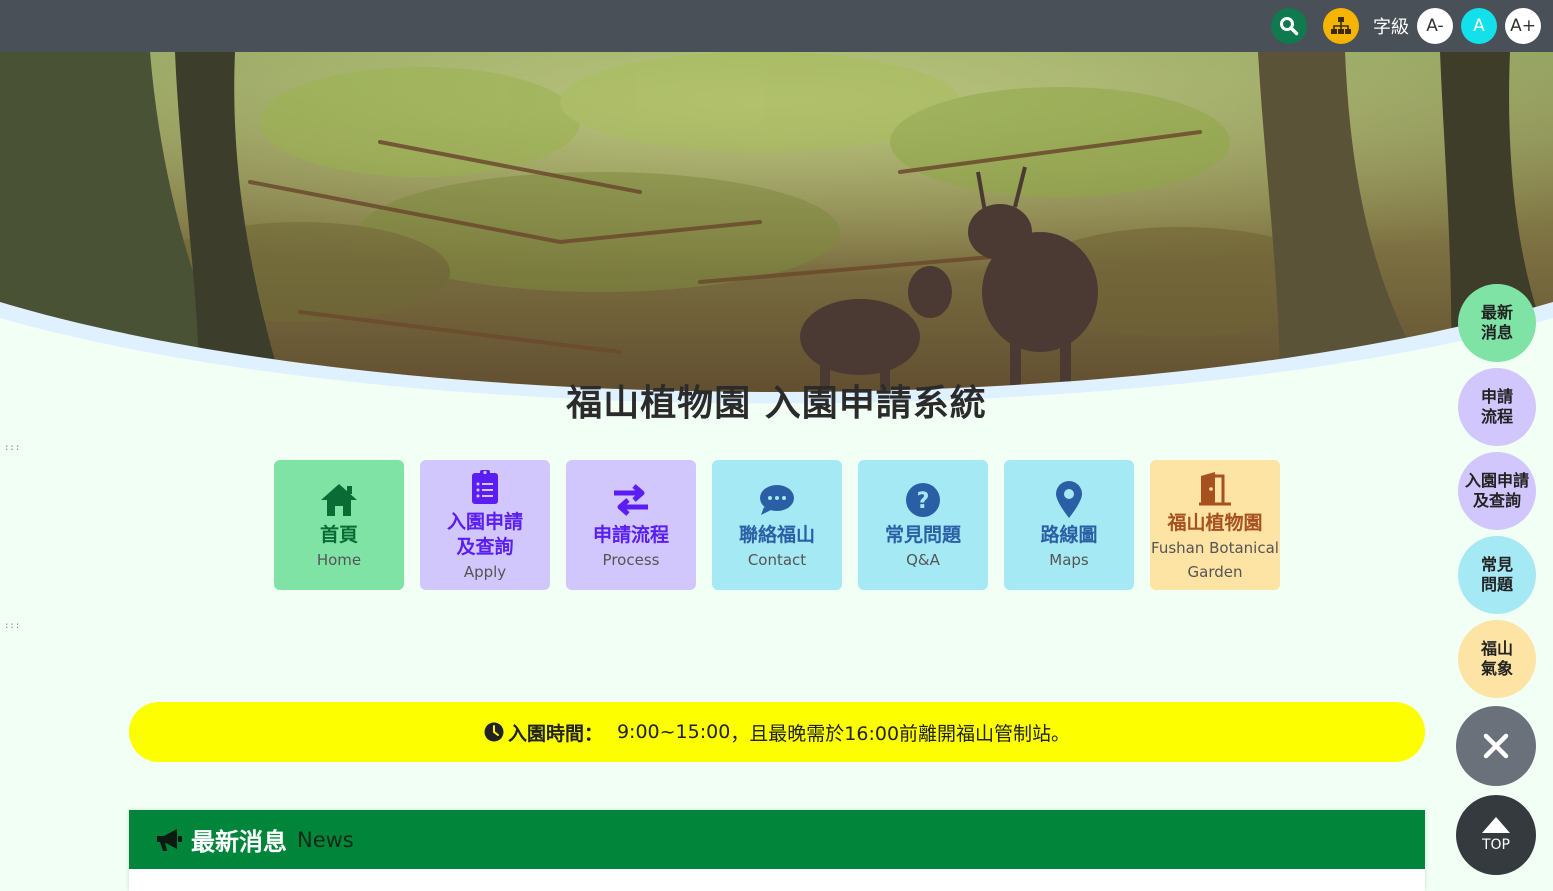 The height and width of the screenshot is (891, 1553). I want to click on menu-tile-maps: 路線圖 Maps, so click(1069, 525).